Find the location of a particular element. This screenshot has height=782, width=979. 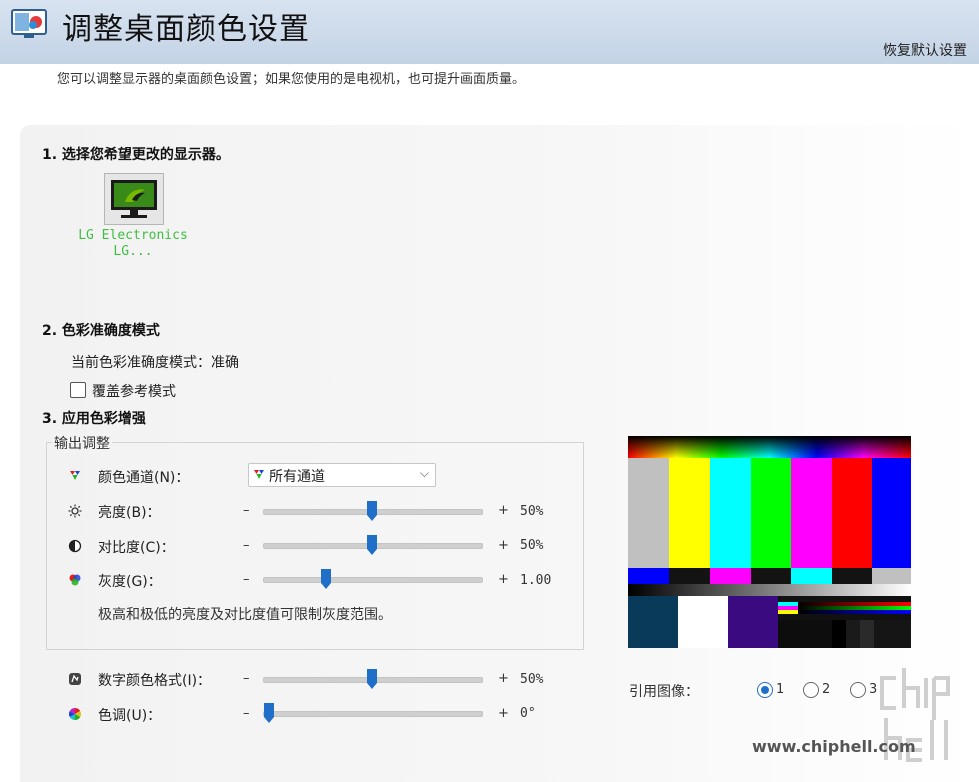

gamma-decrease: – is located at coordinates (246, 579).